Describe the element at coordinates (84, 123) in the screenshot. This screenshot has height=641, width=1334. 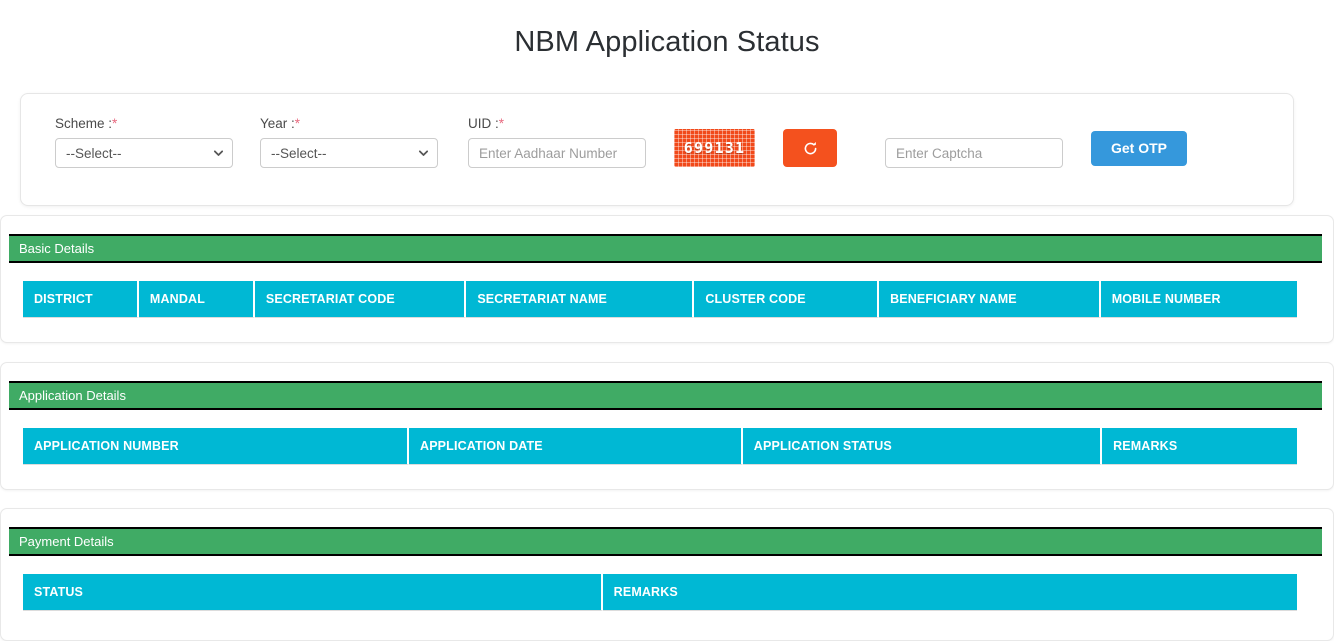
I see `scheme-label-text: Scheme :` at that location.